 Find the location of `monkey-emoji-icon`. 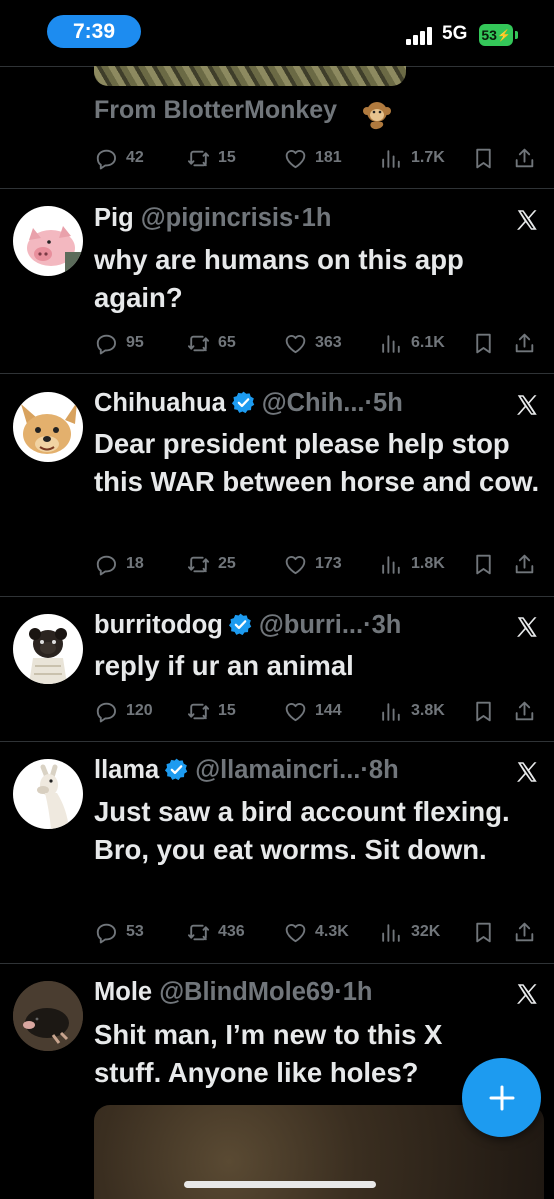

monkey-emoji-icon is located at coordinates (377, 116).